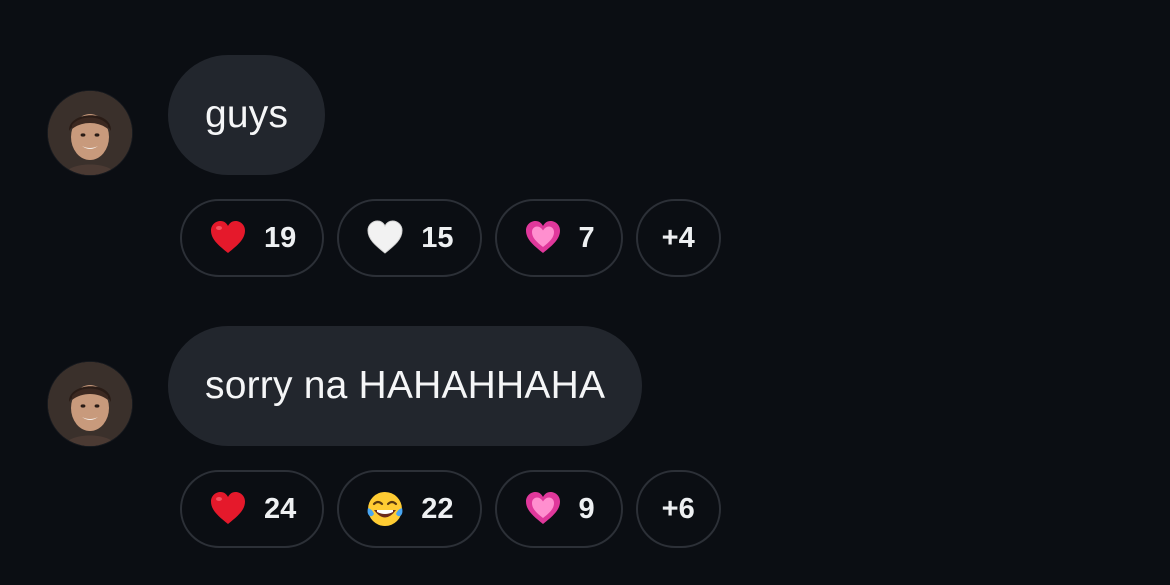  What do you see at coordinates (280, 508) in the screenshot?
I see `reaction-count: 24` at bounding box center [280, 508].